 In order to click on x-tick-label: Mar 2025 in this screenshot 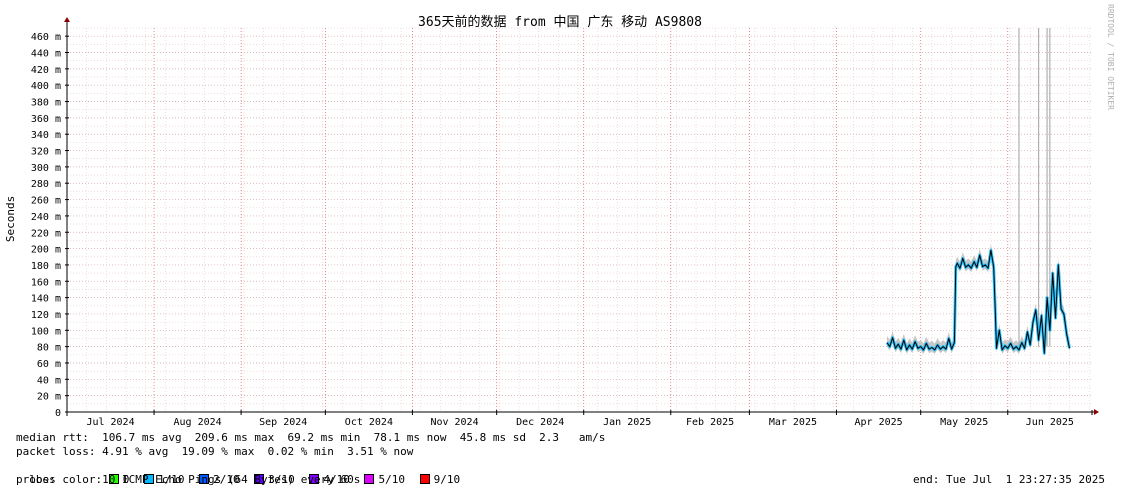, I will do `click(793, 422)`.